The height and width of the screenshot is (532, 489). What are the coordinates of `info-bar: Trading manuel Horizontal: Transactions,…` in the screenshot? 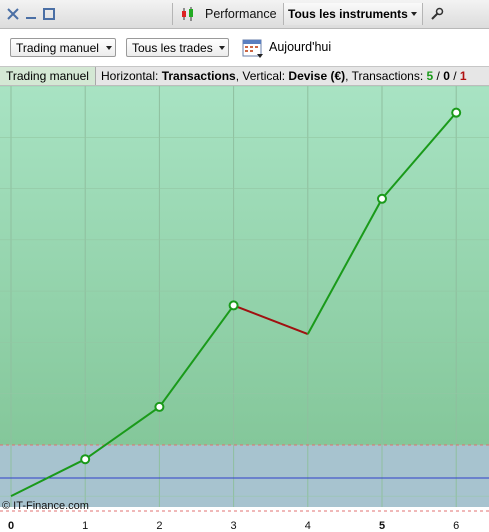 It's located at (244, 76).